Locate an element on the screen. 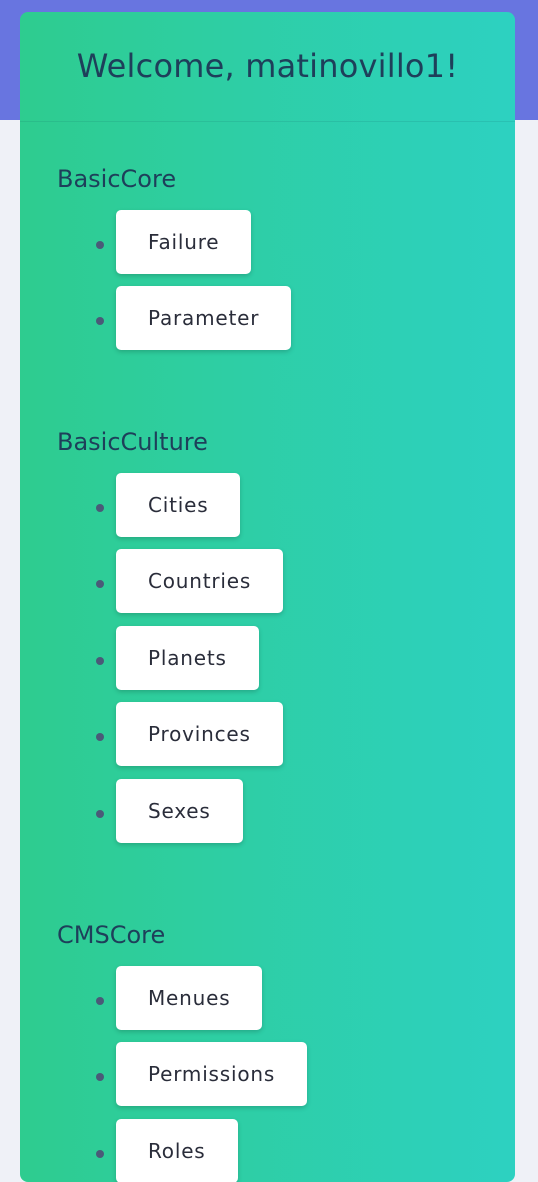 This screenshot has width=538, height=1182. provinces-button: Provinces is located at coordinates (199, 734).